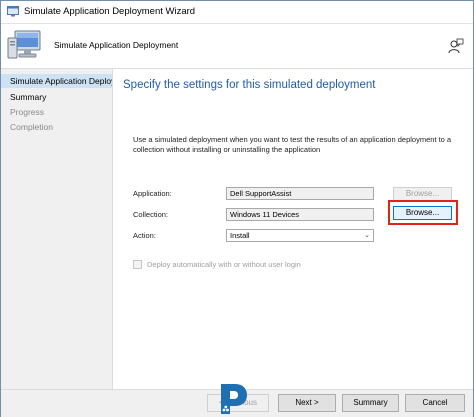  Describe the element at coordinates (456, 46) in the screenshot. I see `help-person-icon` at that location.